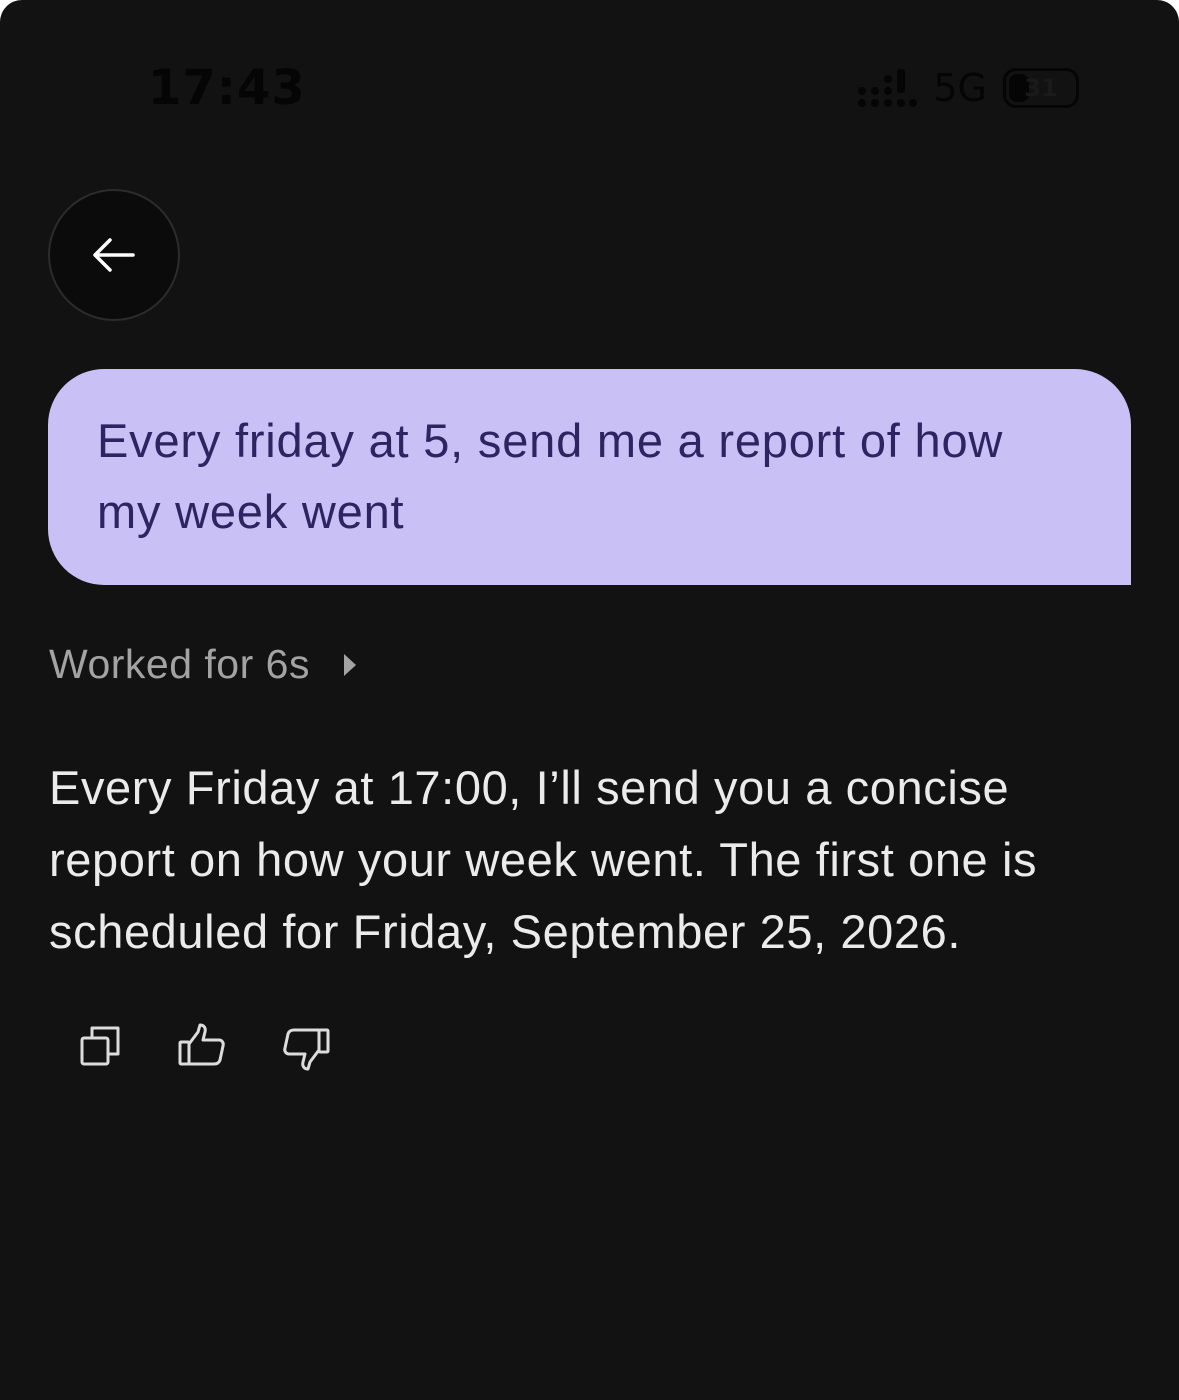 The width and height of the screenshot is (1179, 1400). Describe the element at coordinates (179, 663) in the screenshot. I see `worked-for-label: Worked for 6s` at that location.